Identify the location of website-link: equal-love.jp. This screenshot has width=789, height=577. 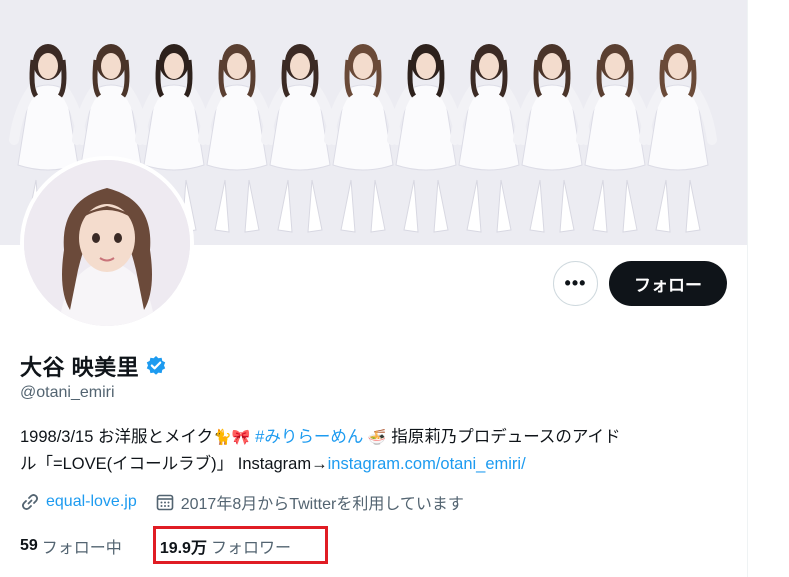
(91, 502).